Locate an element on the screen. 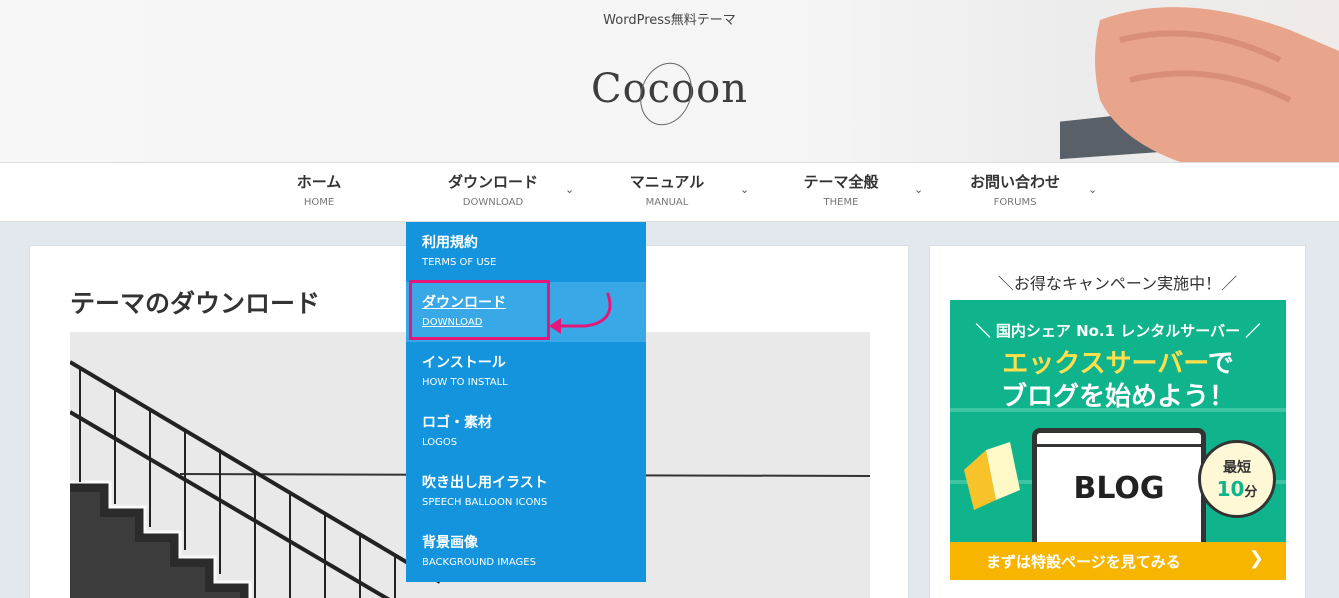 The height and width of the screenshot is (598, 1339). dropdown-label: 利用規約 is located at coordinates (450, 243).